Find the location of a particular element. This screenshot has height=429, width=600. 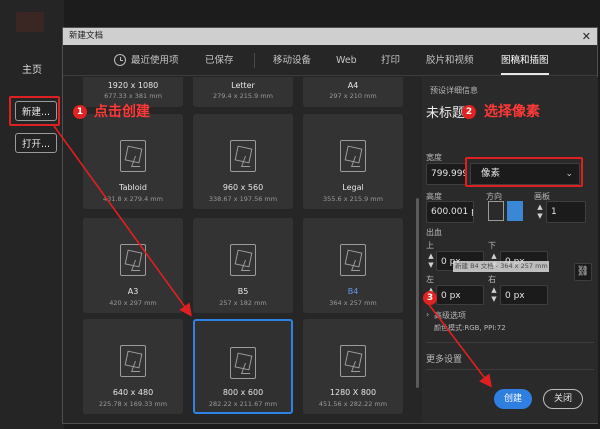

bleed-top-label: 上 is located at coordinates (430, 245).